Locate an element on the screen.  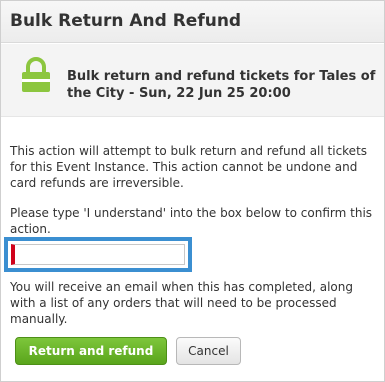
confirm-input-focus-ring is located at coordinates (98, 254).